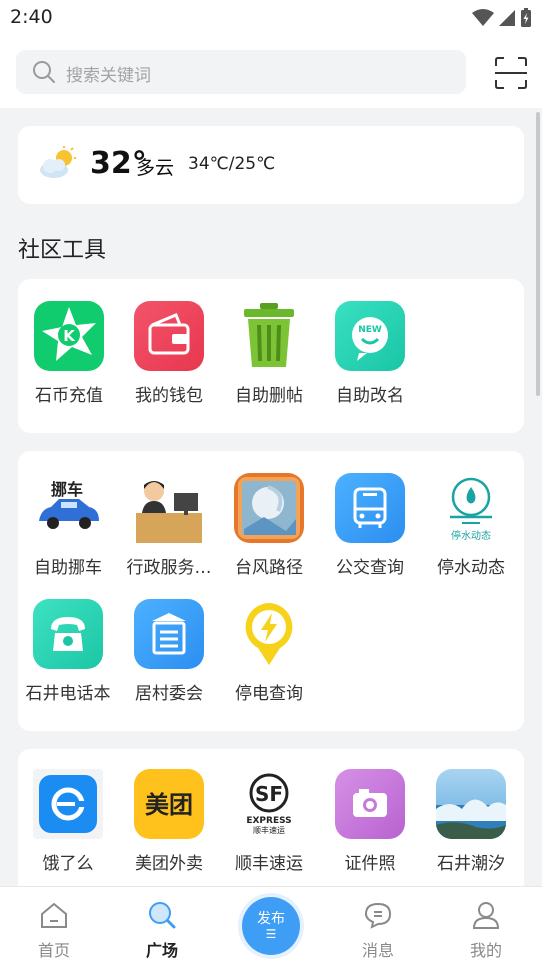  Describe the element at coordinates (271, 19) in the screenshot. I see `status-bar: 2:40` at that location.